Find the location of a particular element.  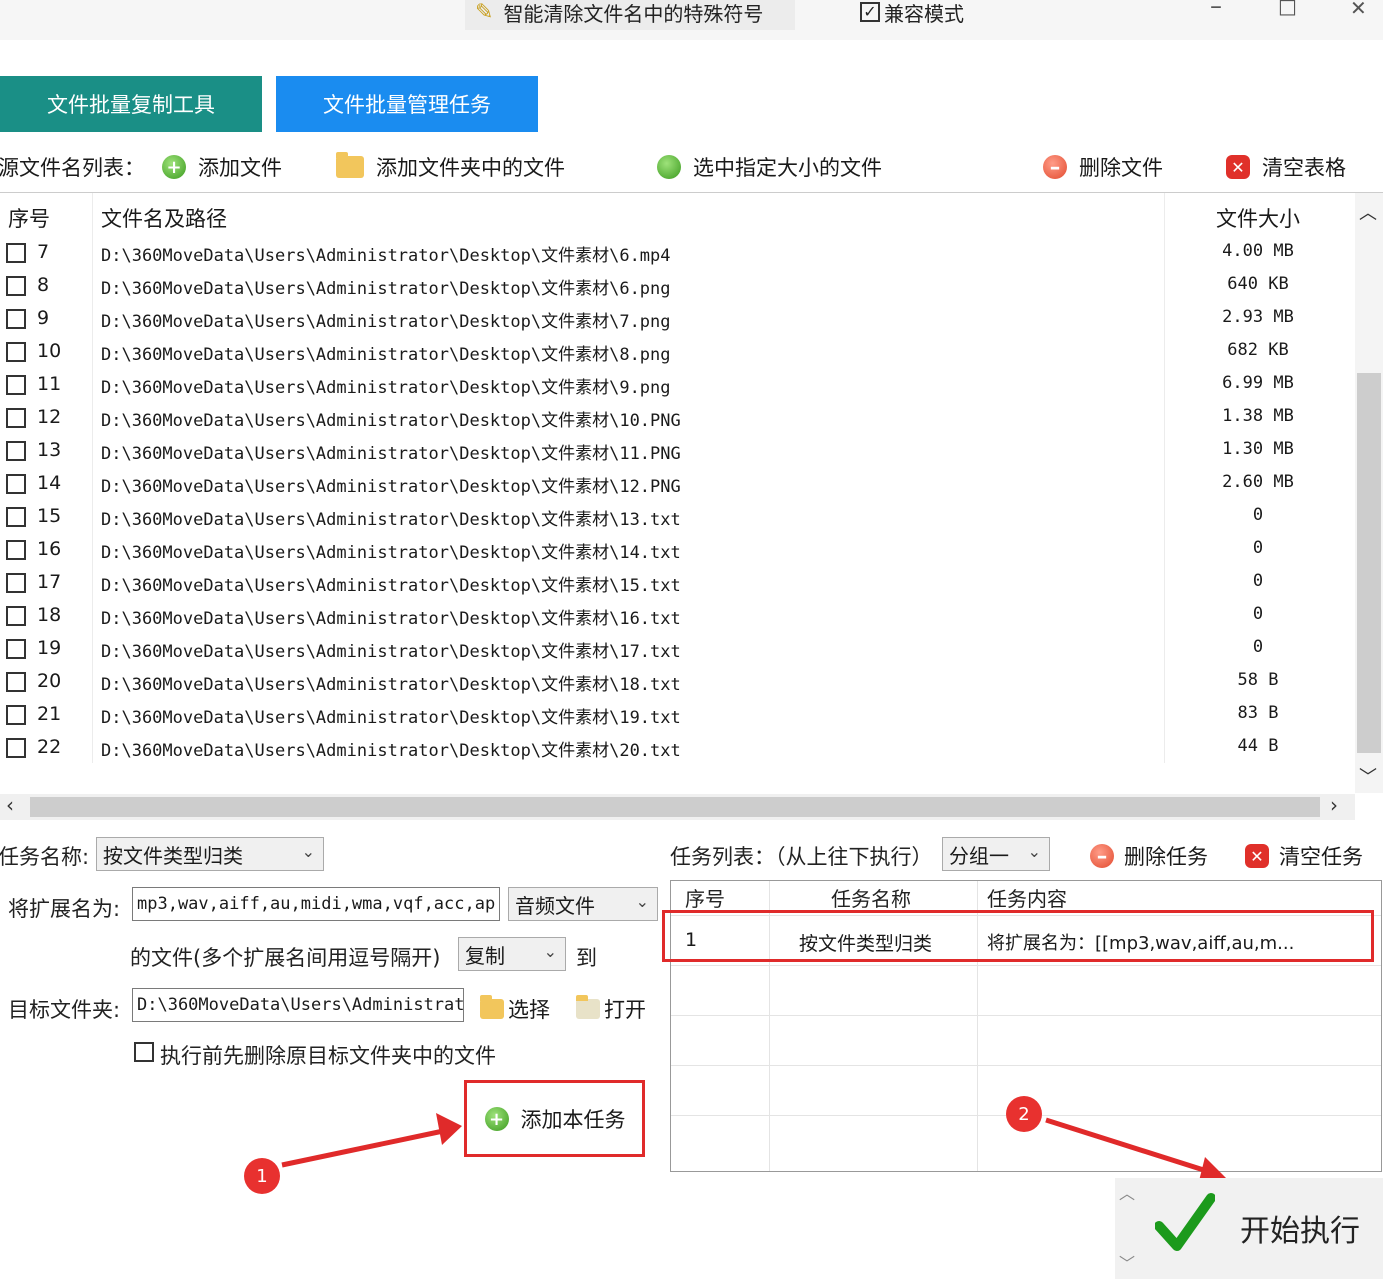

file-table-header: 序号 文件名及路径 文件大小 is located at coordinates (677, 216).